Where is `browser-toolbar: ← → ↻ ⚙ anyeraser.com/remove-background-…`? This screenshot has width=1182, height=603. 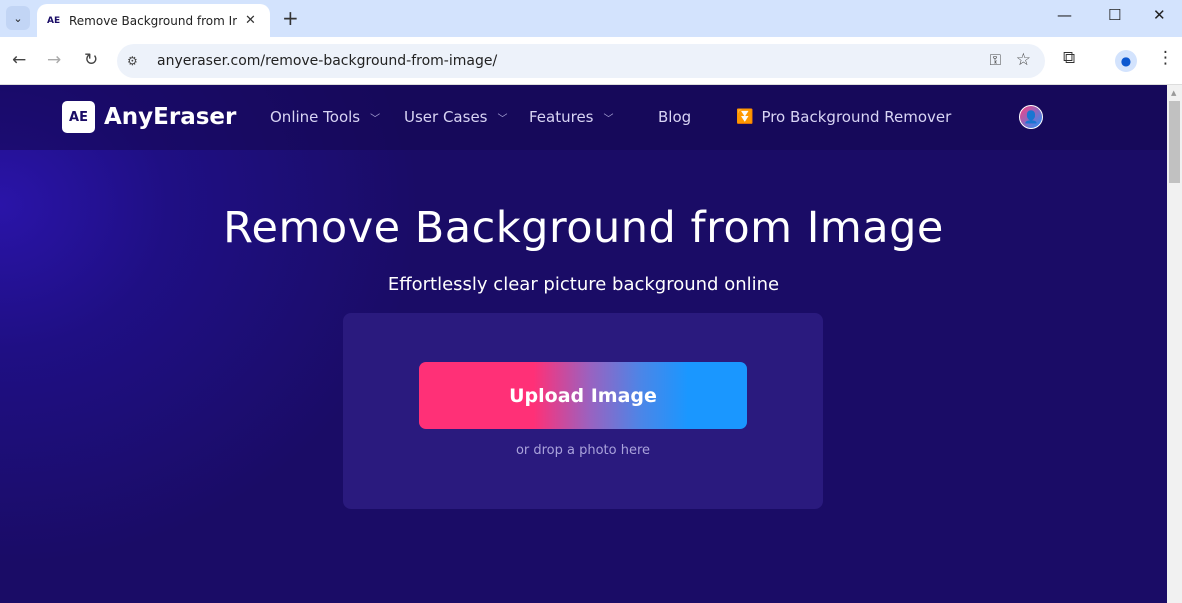 browser-toolbar: ← → ↻ ⚙ anyeraser.com/remove-background-… is located at coordinates (591, 61).